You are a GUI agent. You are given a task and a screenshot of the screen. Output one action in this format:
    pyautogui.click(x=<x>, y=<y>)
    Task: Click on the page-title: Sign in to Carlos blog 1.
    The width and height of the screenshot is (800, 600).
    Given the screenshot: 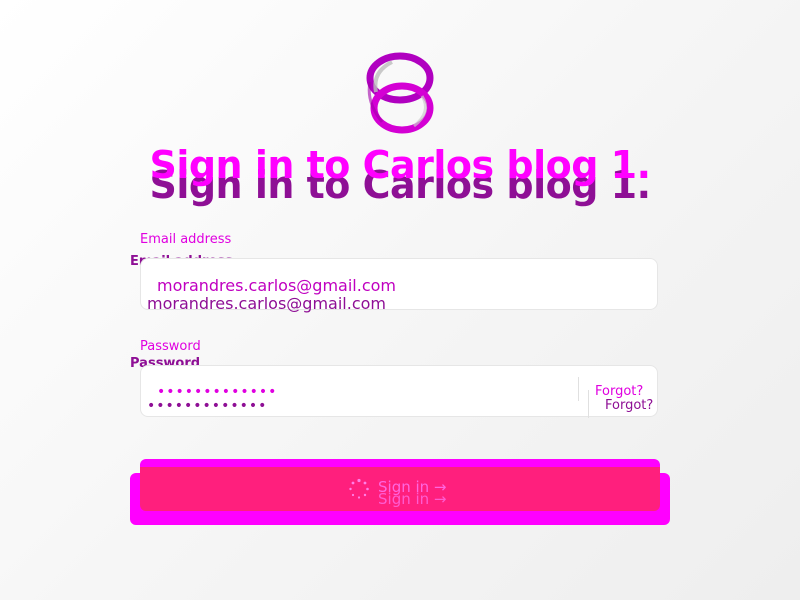 What is the action you would take?
    pyautogui.click(x=400, y=165)
    